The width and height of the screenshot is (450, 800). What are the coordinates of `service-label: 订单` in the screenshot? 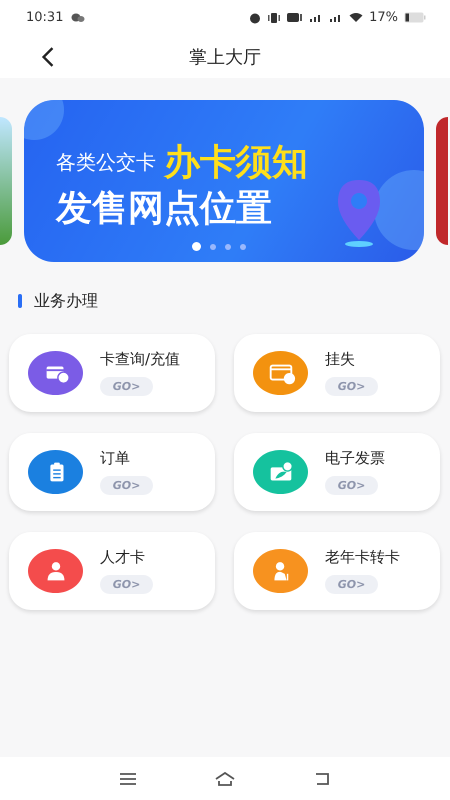 It's located at (115, 458).